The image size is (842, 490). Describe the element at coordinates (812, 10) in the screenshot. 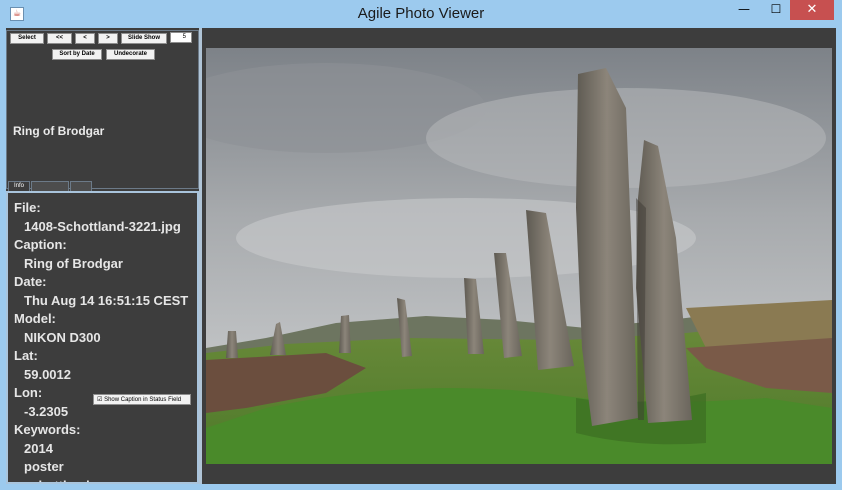

I see `close-button: ✕` at that location.